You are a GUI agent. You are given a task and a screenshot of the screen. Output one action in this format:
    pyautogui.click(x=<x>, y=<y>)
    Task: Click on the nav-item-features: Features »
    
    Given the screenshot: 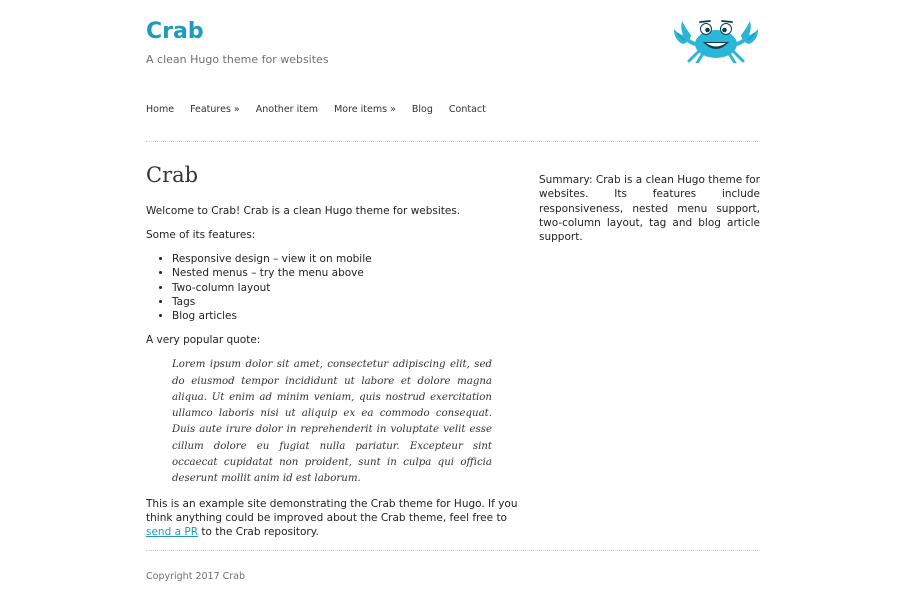 What is the action you would take?
    pyautogui.click(x=215, y=109)
    